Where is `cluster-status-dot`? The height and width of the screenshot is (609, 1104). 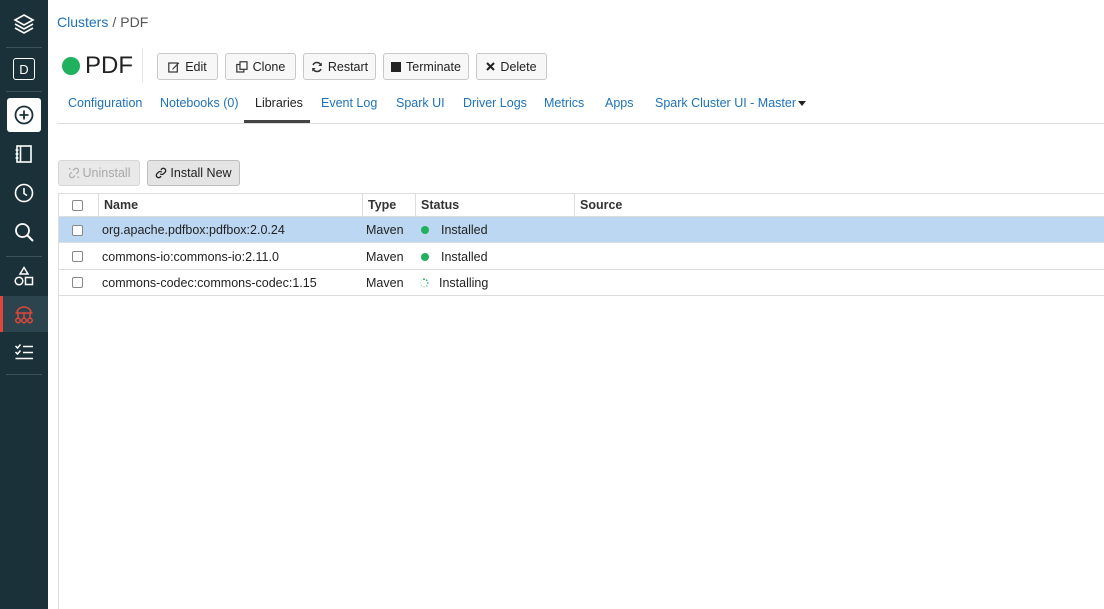 cluster-status-dot is located at coordinates (71, 66).